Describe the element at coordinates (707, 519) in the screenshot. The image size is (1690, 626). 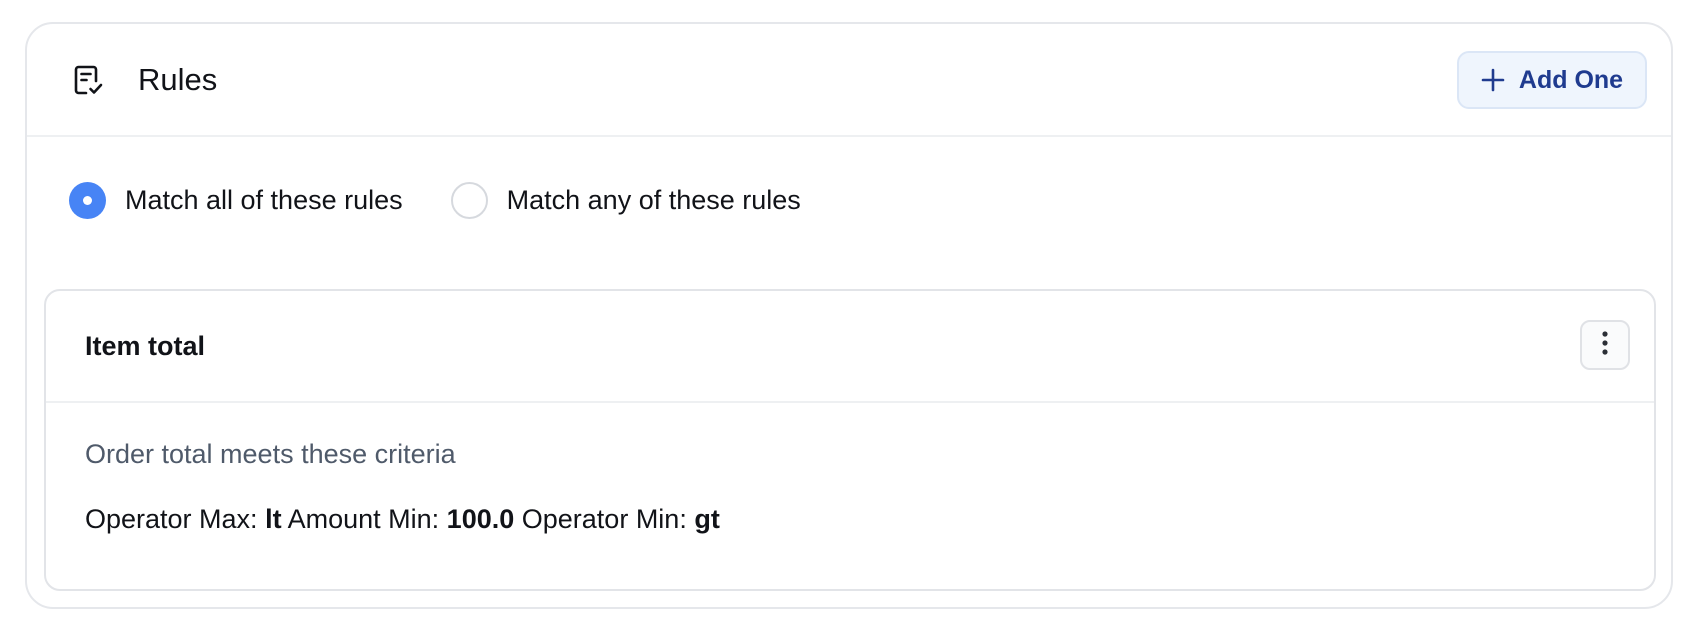
I see `detail-value: gt` at that location.